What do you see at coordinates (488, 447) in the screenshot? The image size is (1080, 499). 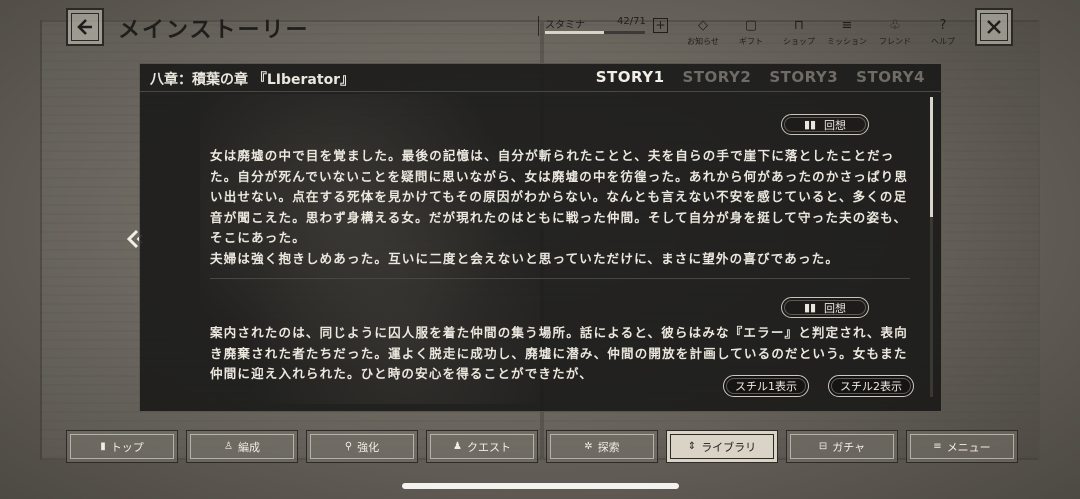 I see `bottom-nav-label: クエスト` at bounding box center [488, 447].